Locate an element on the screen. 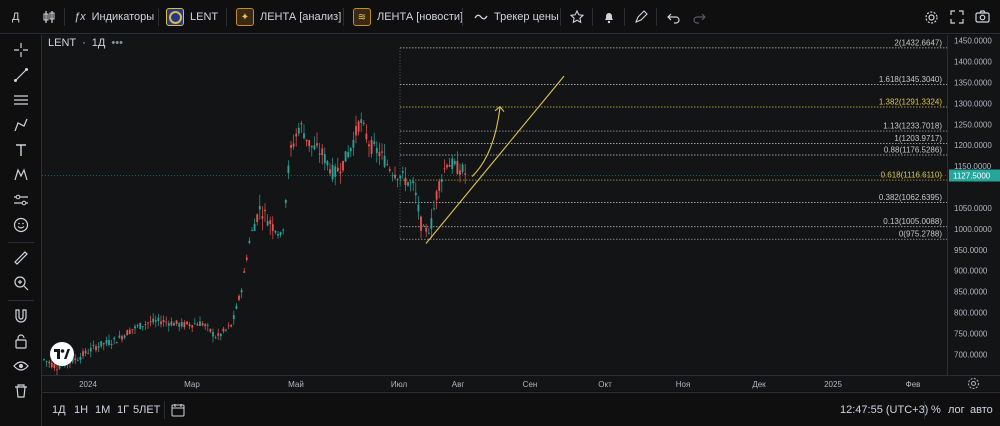 The height and width of the screenshot is (426, 1000). undo-button is located at coordinates (674, 17).